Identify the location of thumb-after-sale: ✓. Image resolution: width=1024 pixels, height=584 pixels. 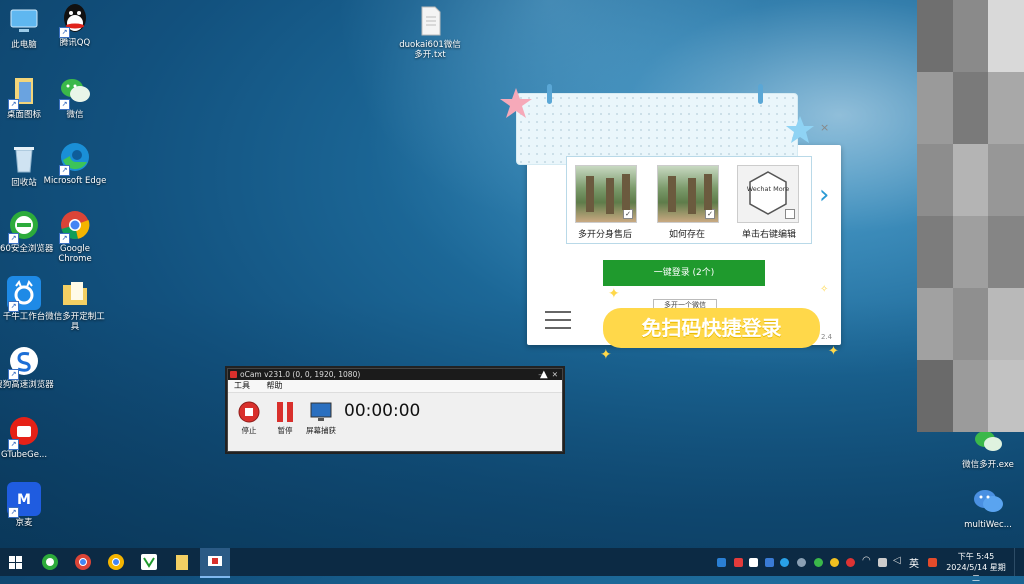
(606, 194).